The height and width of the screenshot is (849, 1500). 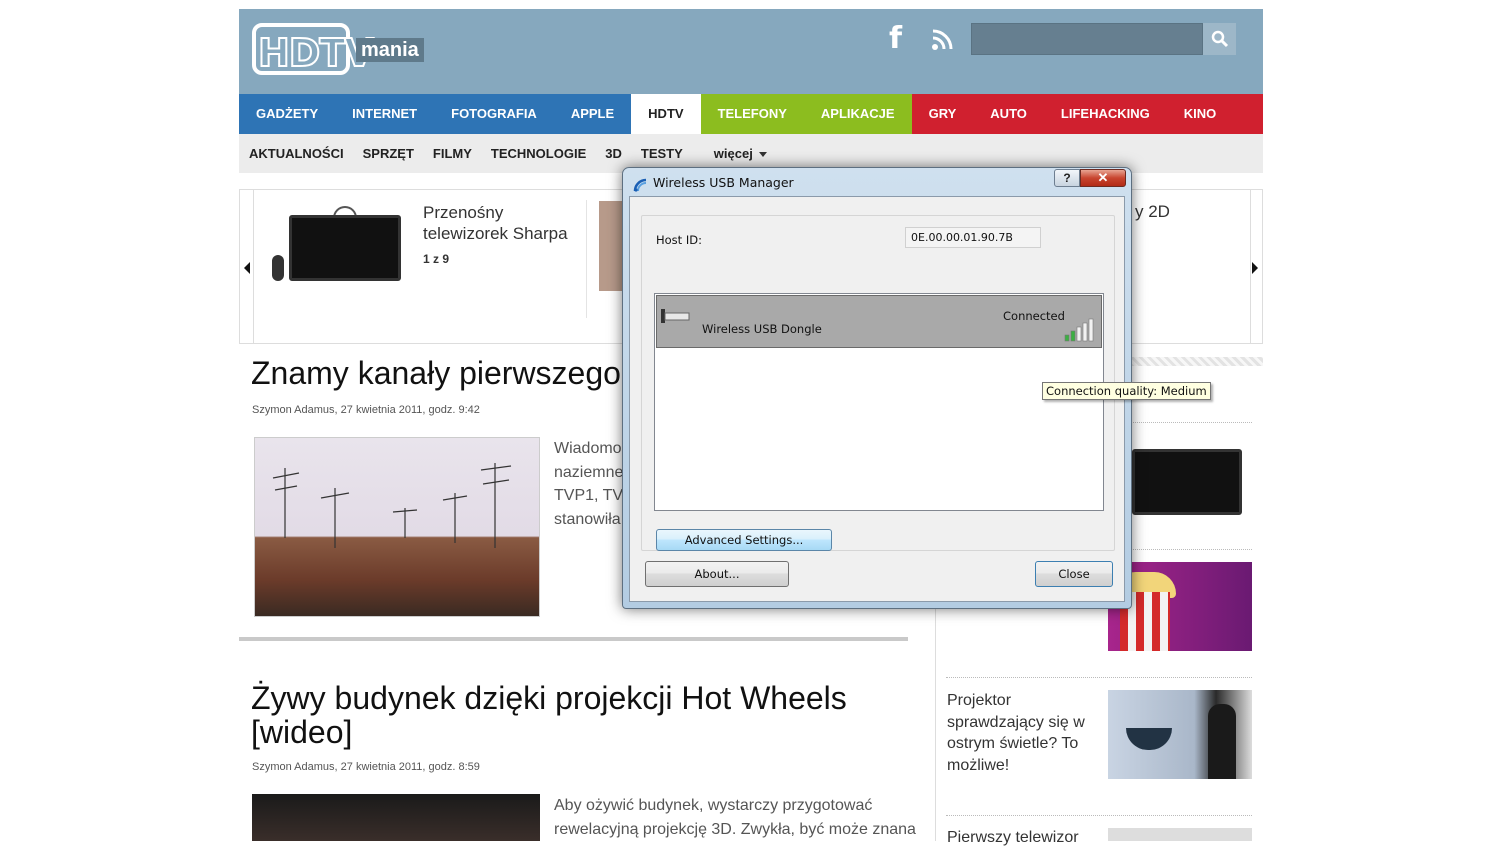 I want to click on device-name: Wireless USB Dongle, so click(x=762, y=329).